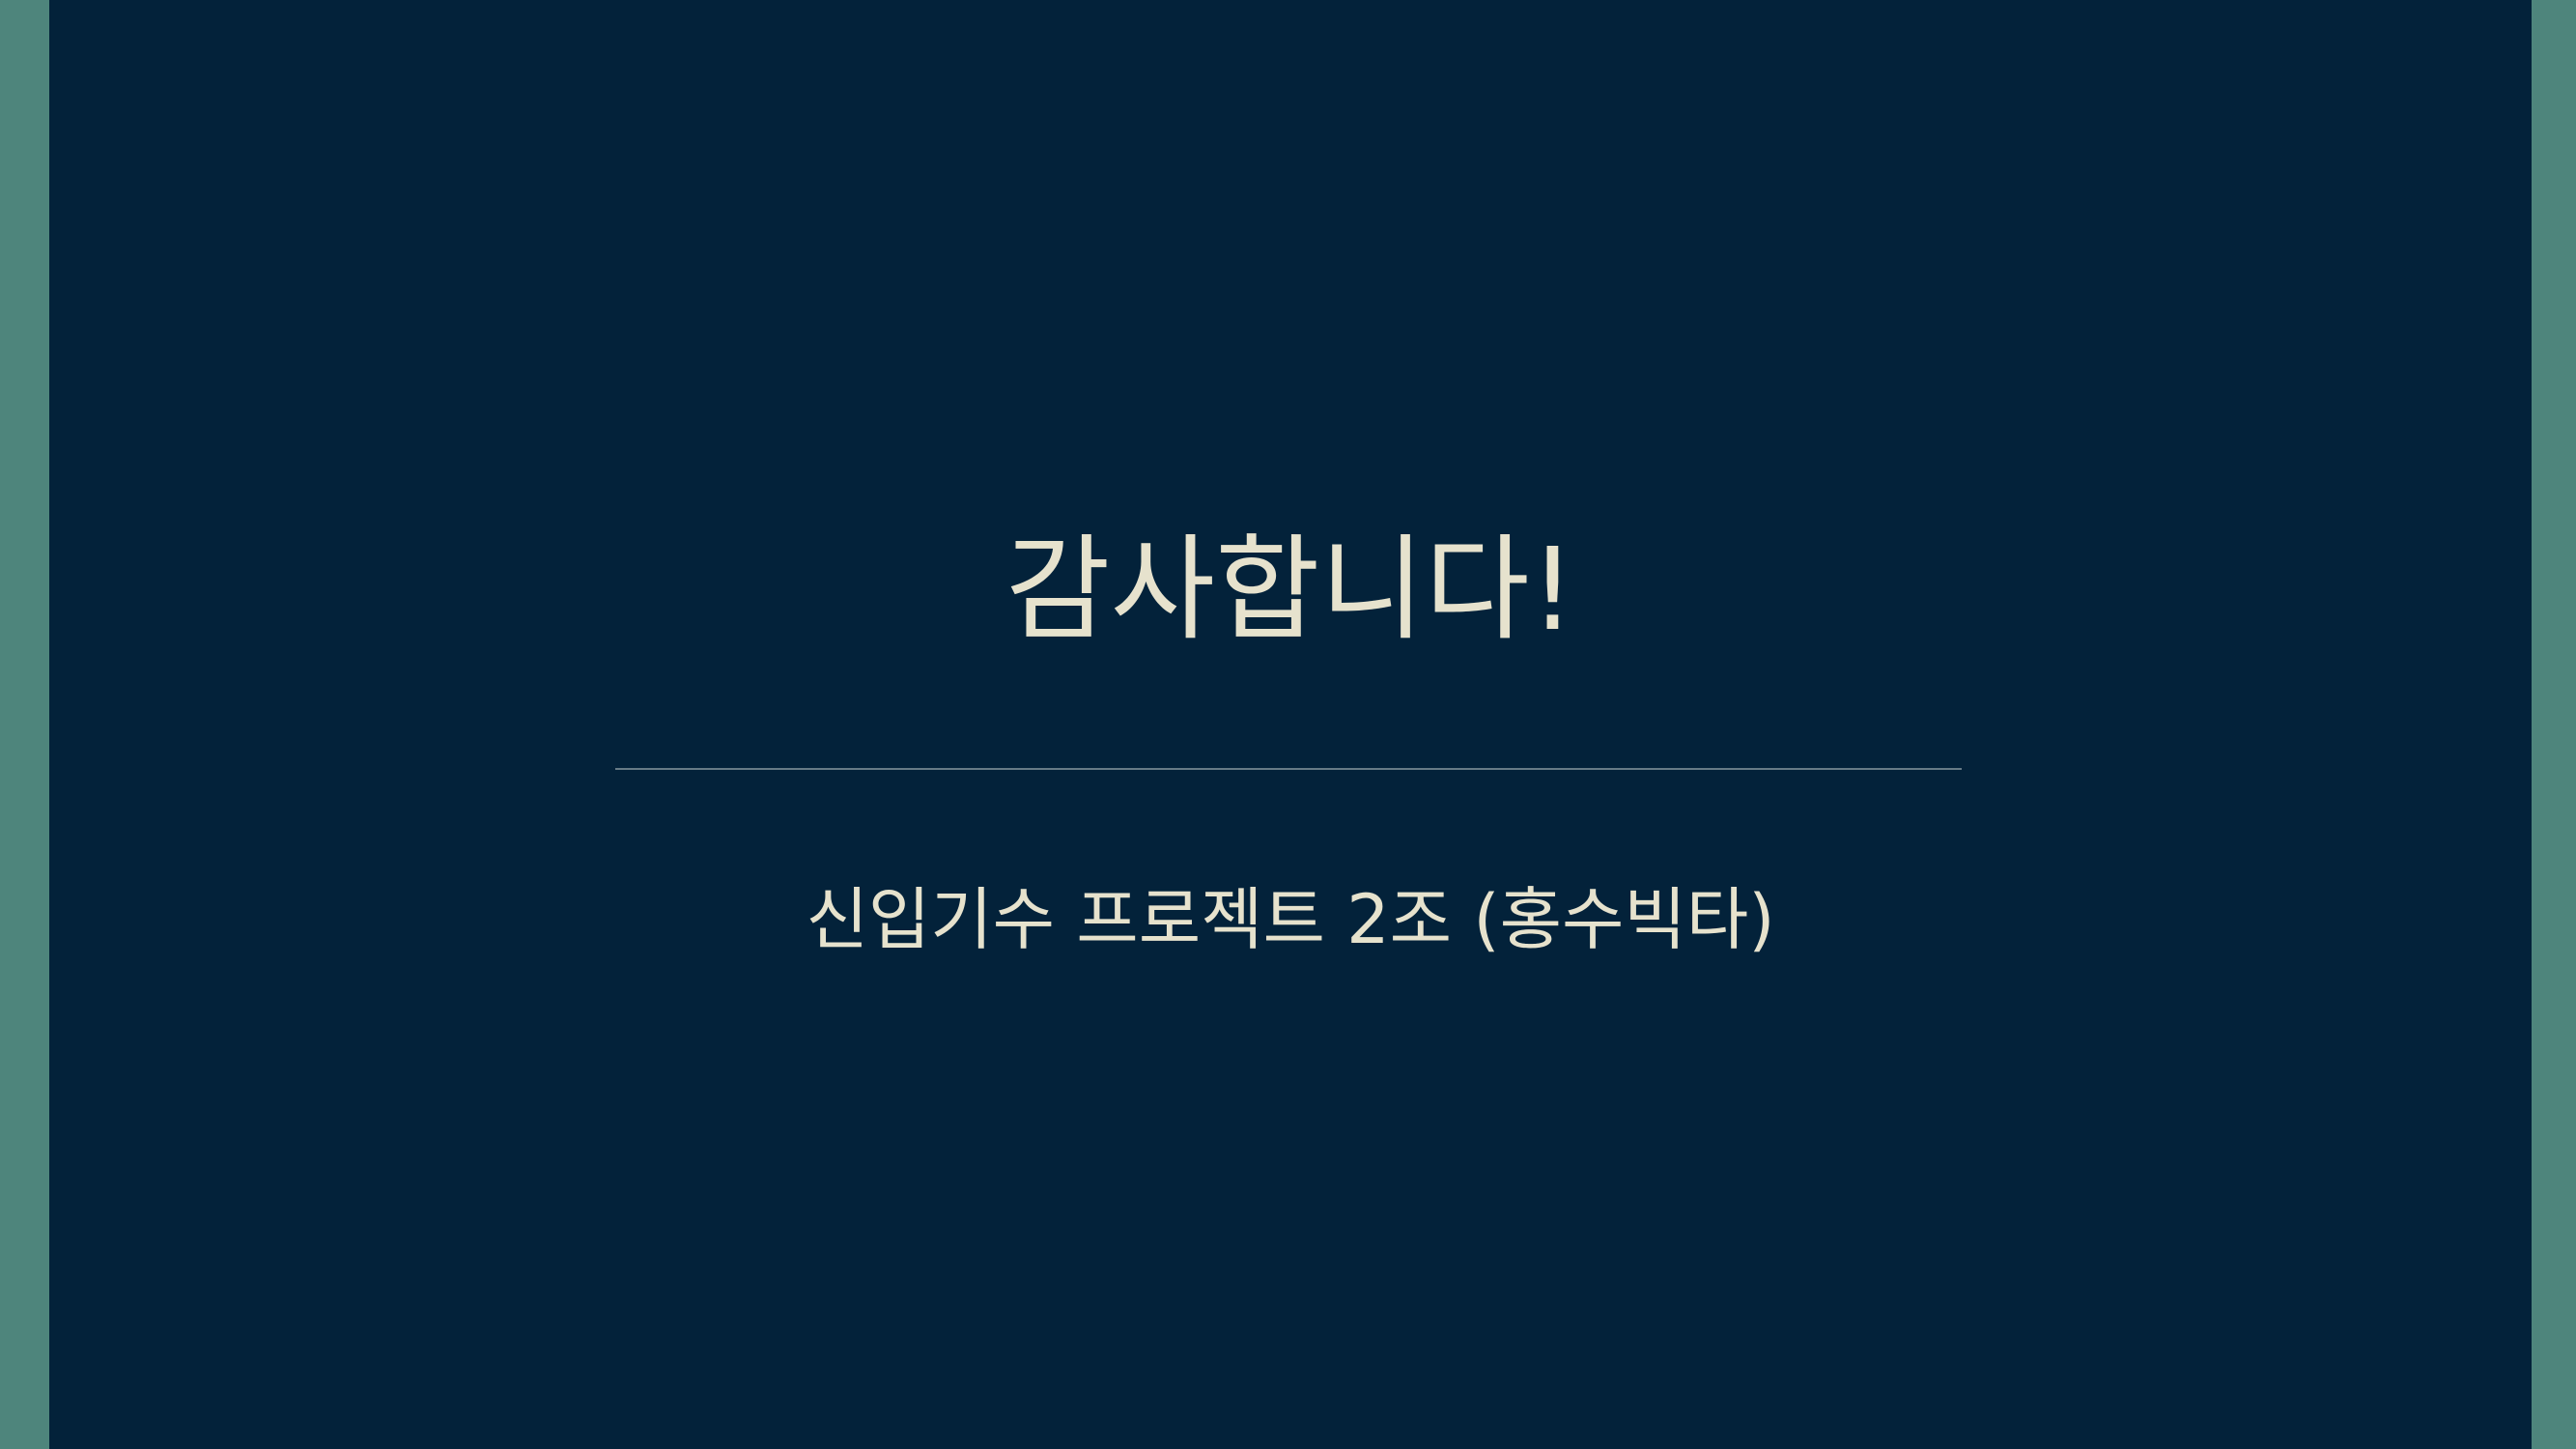 This screenshot has height=1449, width=2576. I want to click on slide-subtitle: 신입기수 프로젝트 2조 (홍수빅타), so click(1290, 919).